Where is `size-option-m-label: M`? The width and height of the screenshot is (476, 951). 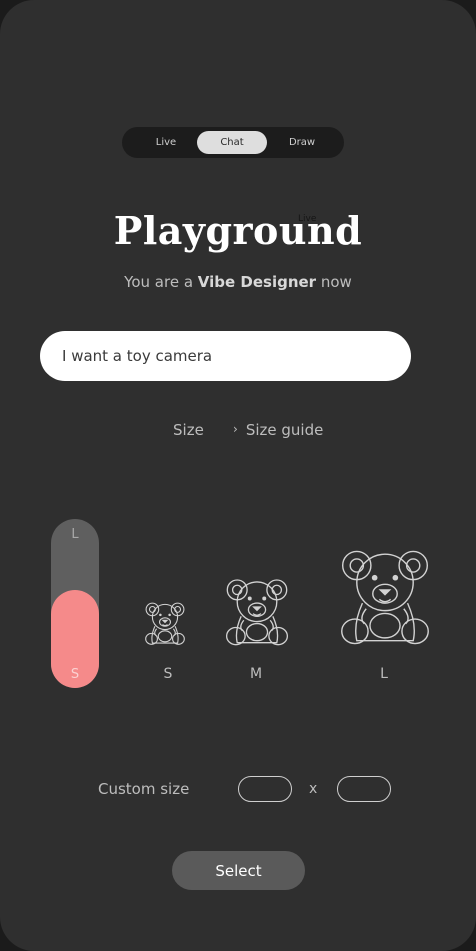 size-option-m-label: M is located at coordinates (256, 674).